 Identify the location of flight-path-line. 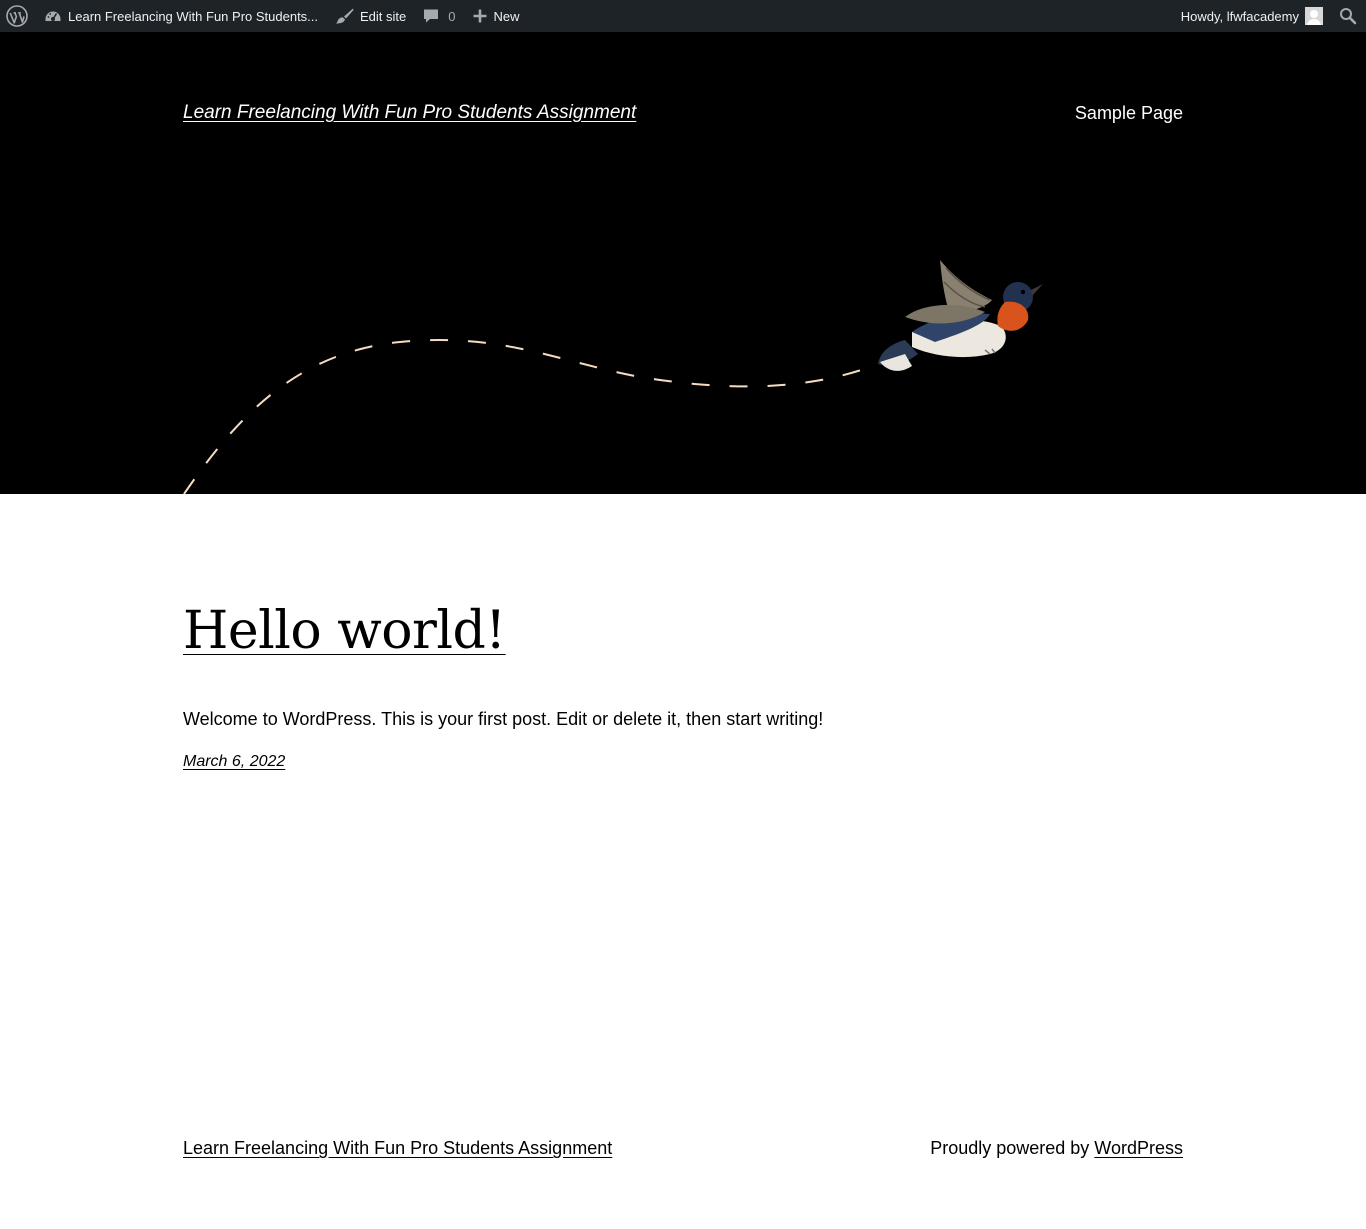
(527, 416).